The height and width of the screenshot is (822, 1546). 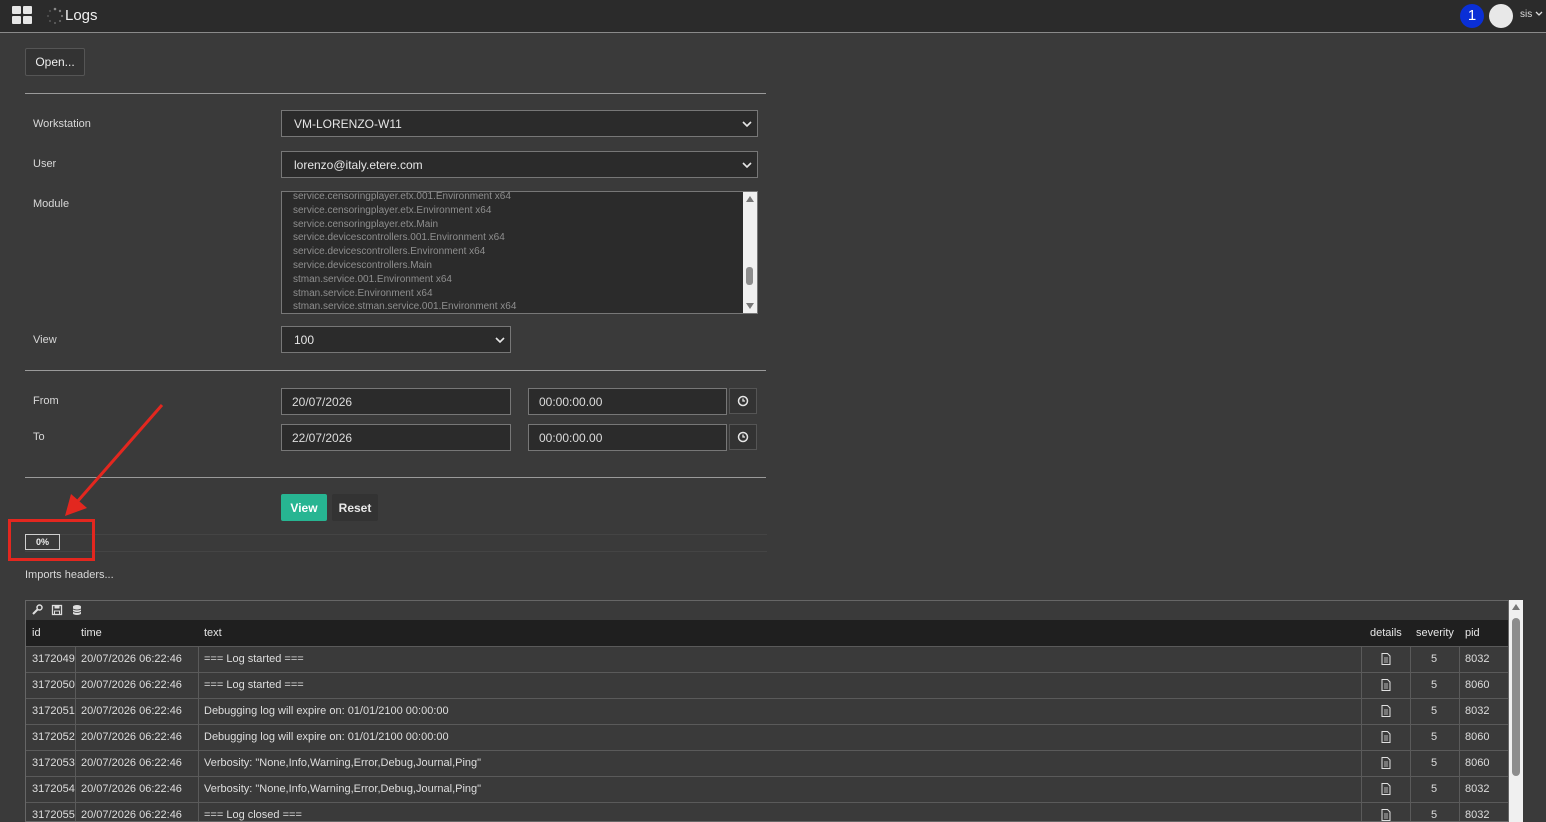 What do you see at coordinates (37, 610) in the screenshot?
I see `wrench-icon` at bounding box center [37, 610].